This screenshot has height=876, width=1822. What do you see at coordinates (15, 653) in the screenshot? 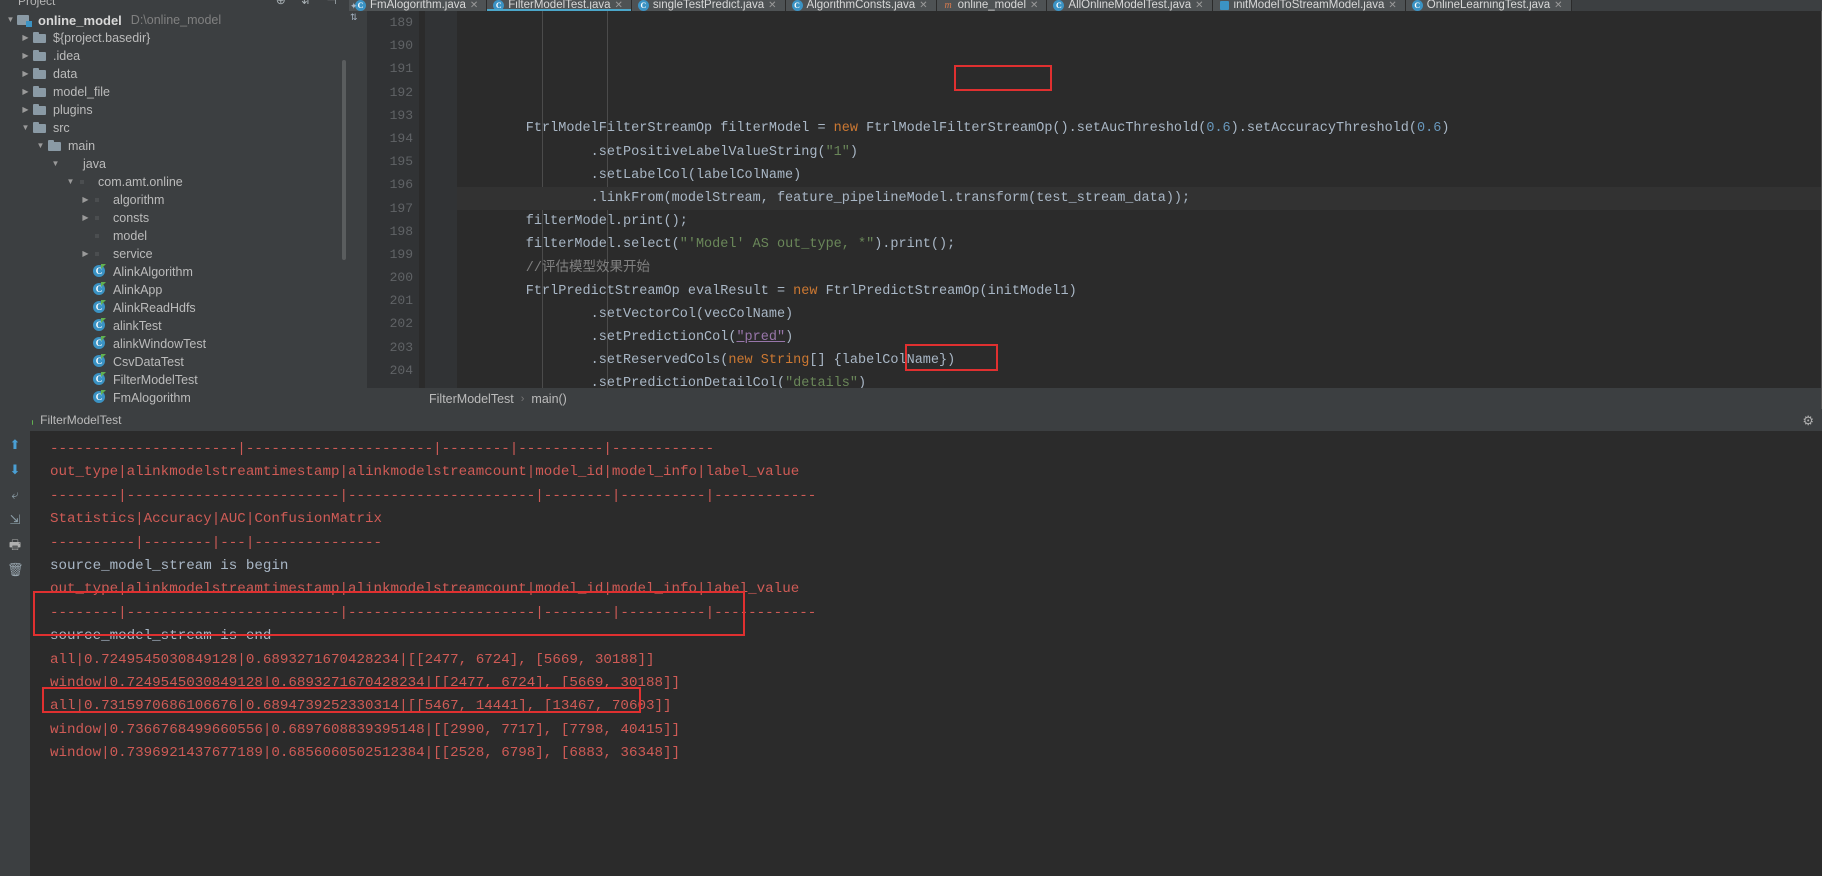
I see `console-toolbar: ⬆ ⬇ ⤶ ⇲ 🖶 🗑` at bounding box center [15, 653].